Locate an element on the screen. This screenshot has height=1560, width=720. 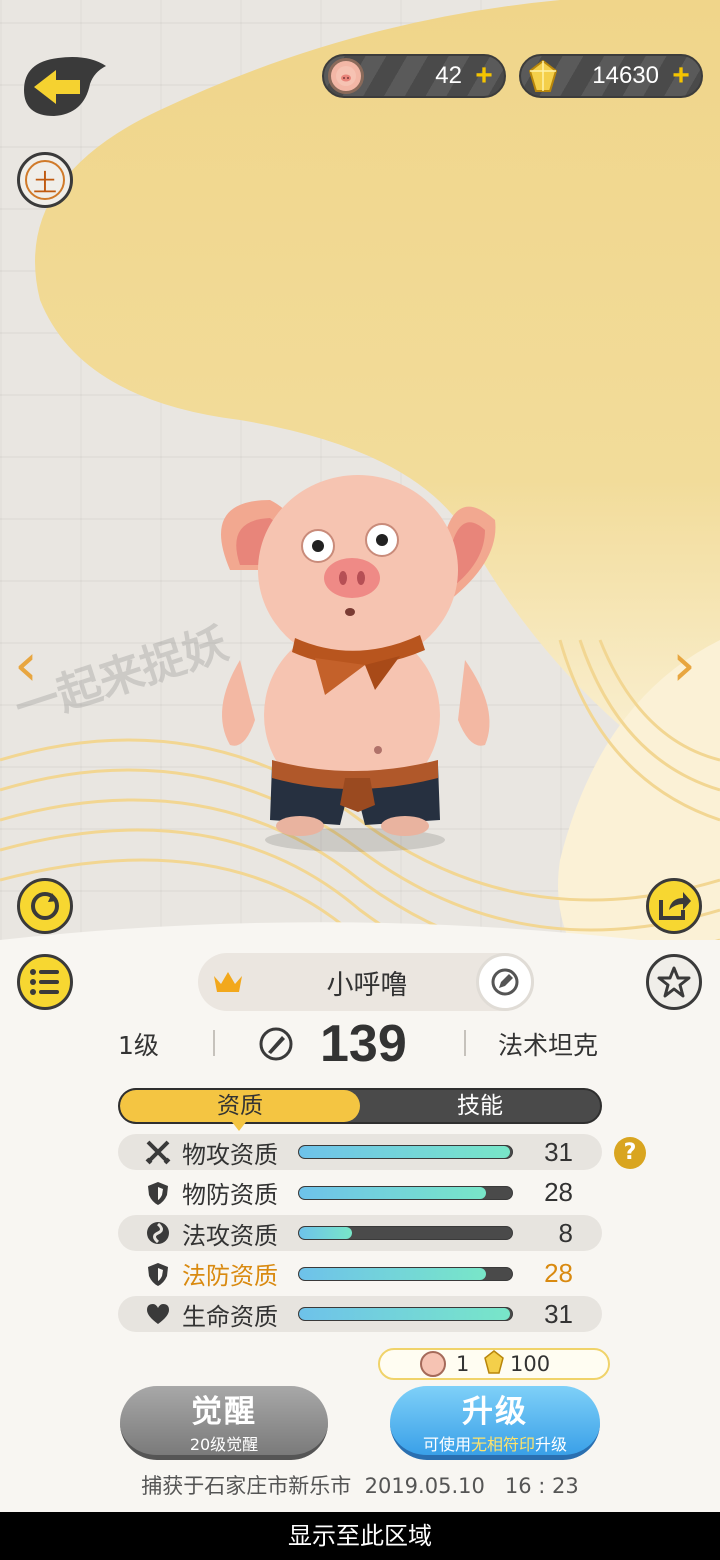
add-crystal-plus-icon: + is located at coordinates (681, 76).